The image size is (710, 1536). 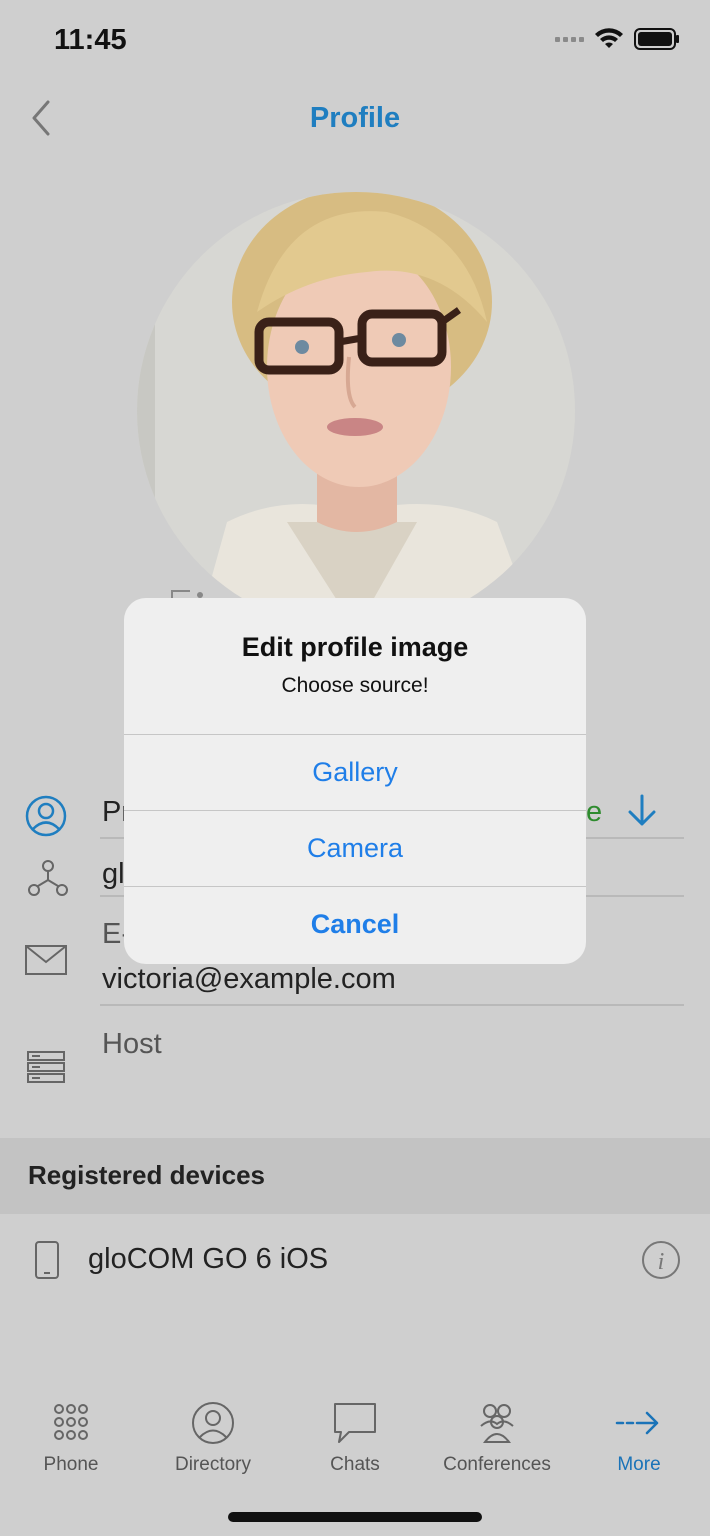 What do you see at coordinates (71, 1464) in the screenshot?
I see `tab-label: Phone` at bounding box center [71, 1464].